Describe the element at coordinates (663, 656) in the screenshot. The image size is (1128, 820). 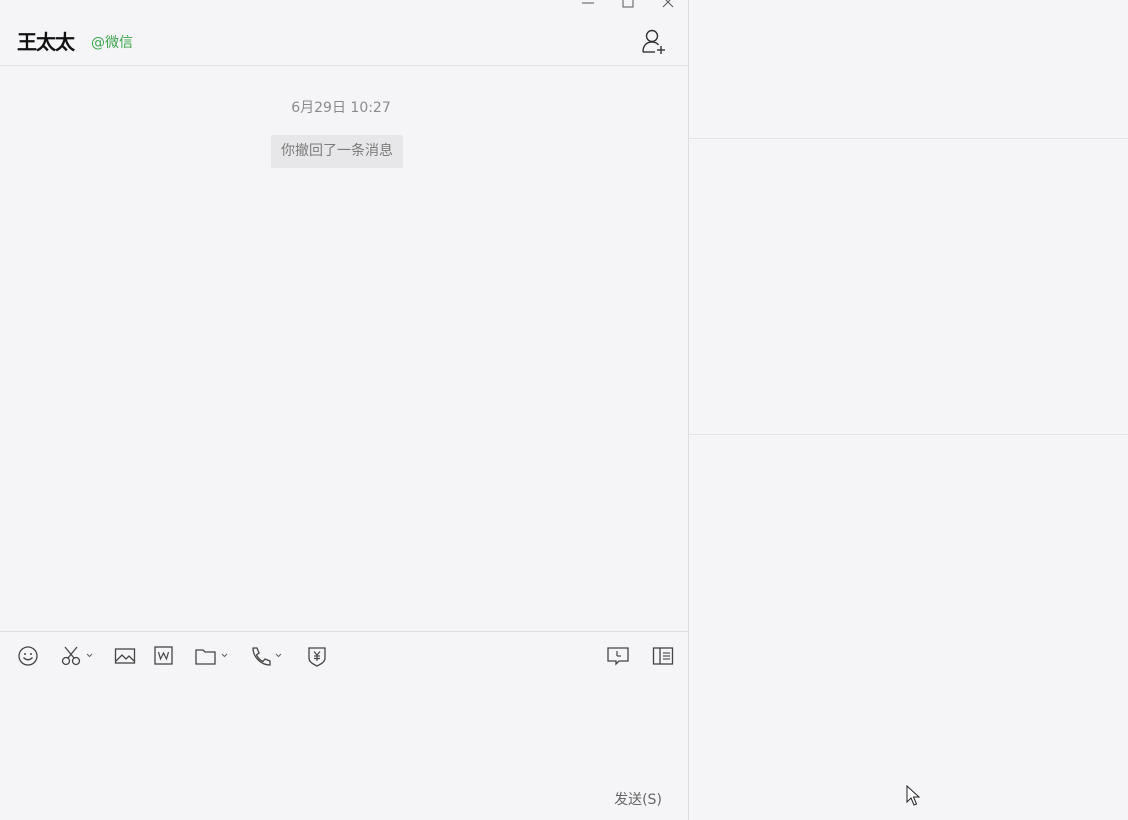
I see `side-panel-icon` at that location.